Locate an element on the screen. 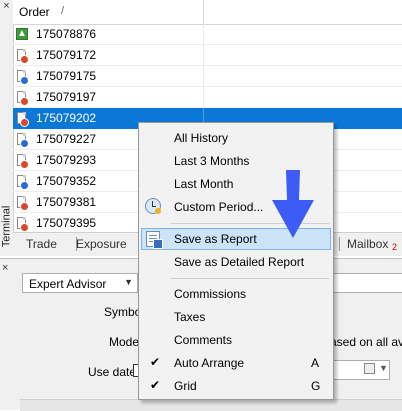  clock-icon is located at coordinates (153, 206).